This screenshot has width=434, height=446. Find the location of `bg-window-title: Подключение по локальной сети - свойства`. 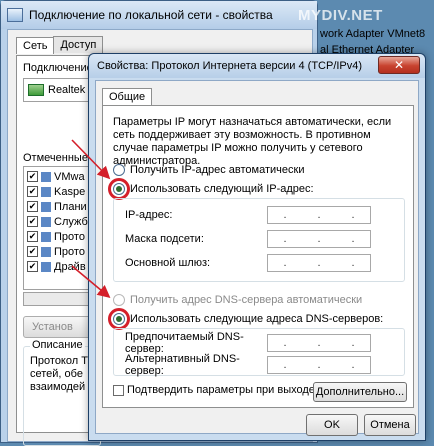

bg-window-title: Подключение по локальной сети - свойства is located at coordinates (151, 15).